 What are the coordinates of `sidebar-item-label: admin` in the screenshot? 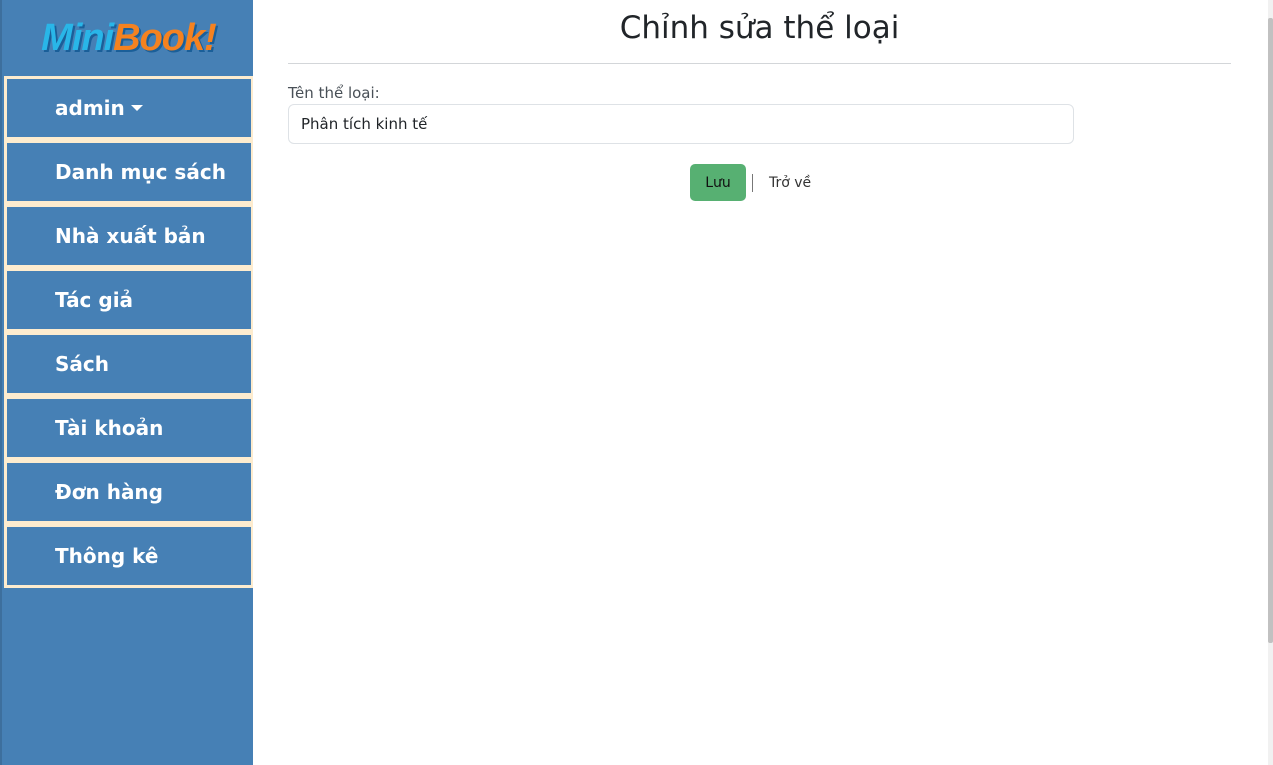 It's located at (90, 108).